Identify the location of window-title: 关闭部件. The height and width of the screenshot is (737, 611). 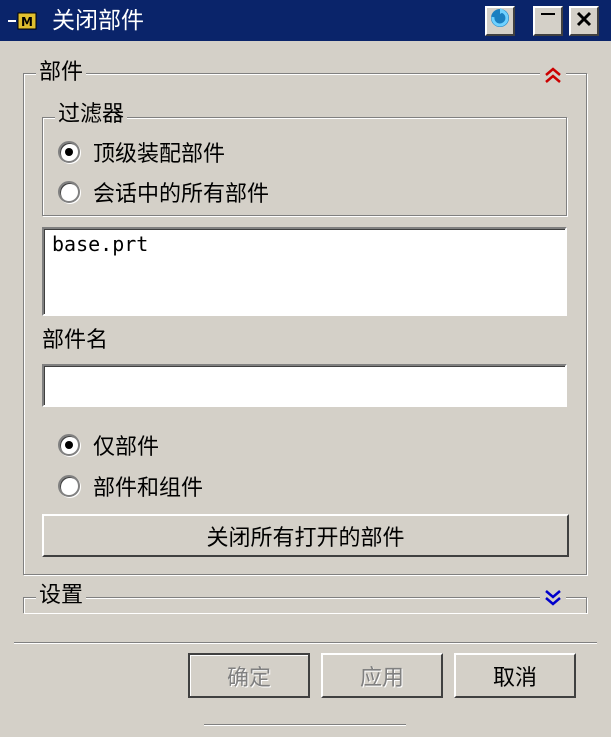
(98, 21).